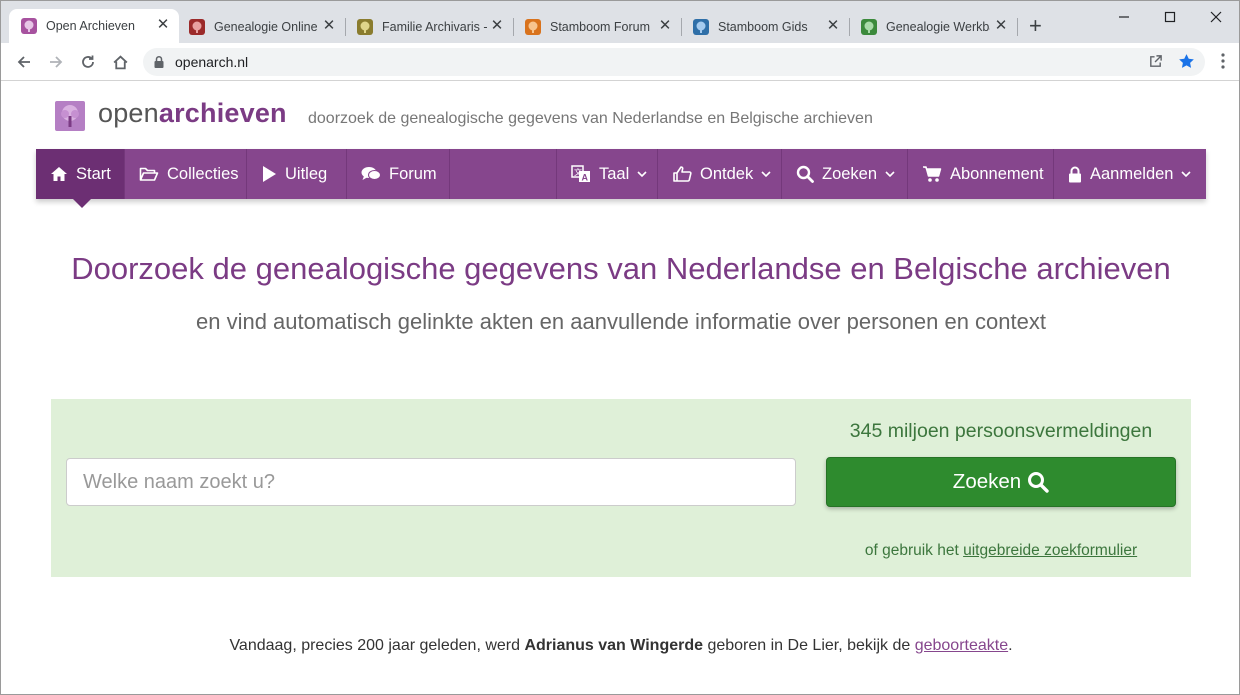  What do you see at coordinates (266, 26) in the screenshot?
I see `tab-title: Genealogie Online` at bounding box center [266, 26].